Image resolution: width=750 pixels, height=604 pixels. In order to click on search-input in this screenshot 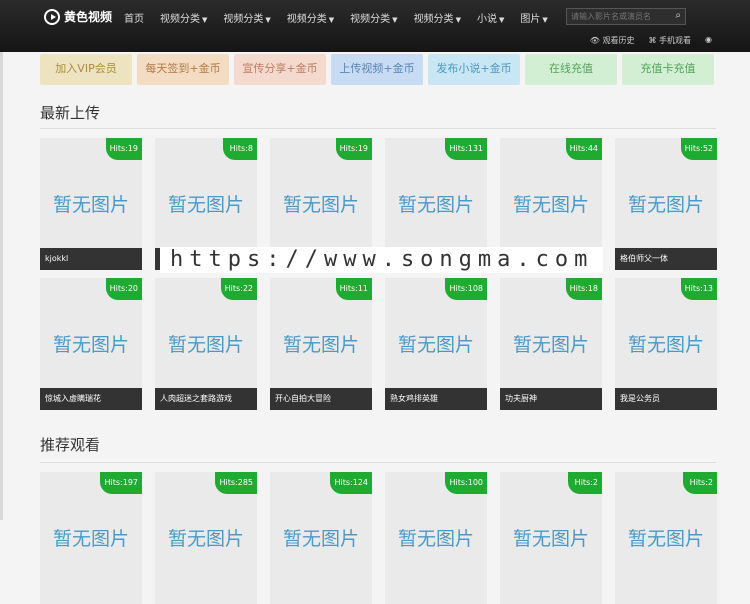, I will do `click(621, 16)`.